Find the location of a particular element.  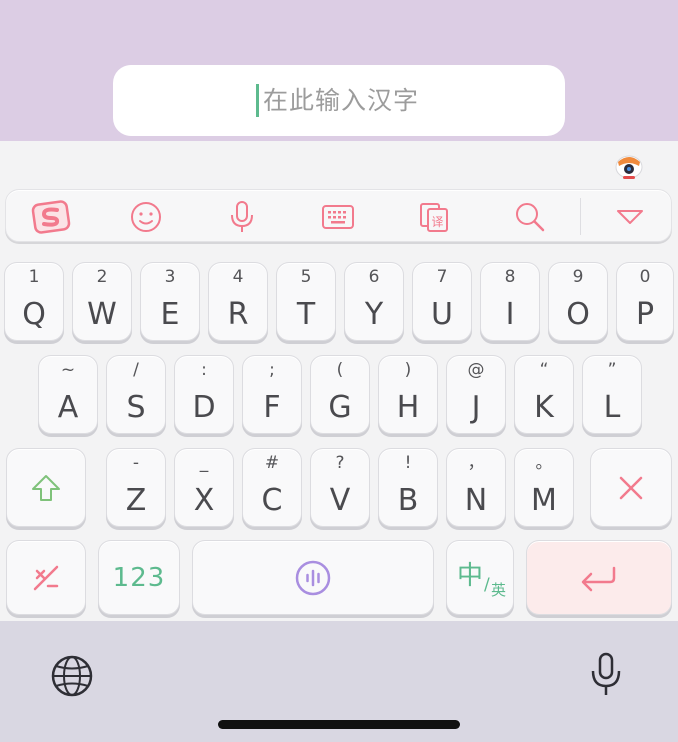

symbol-key is located at coordinates (46, 577).